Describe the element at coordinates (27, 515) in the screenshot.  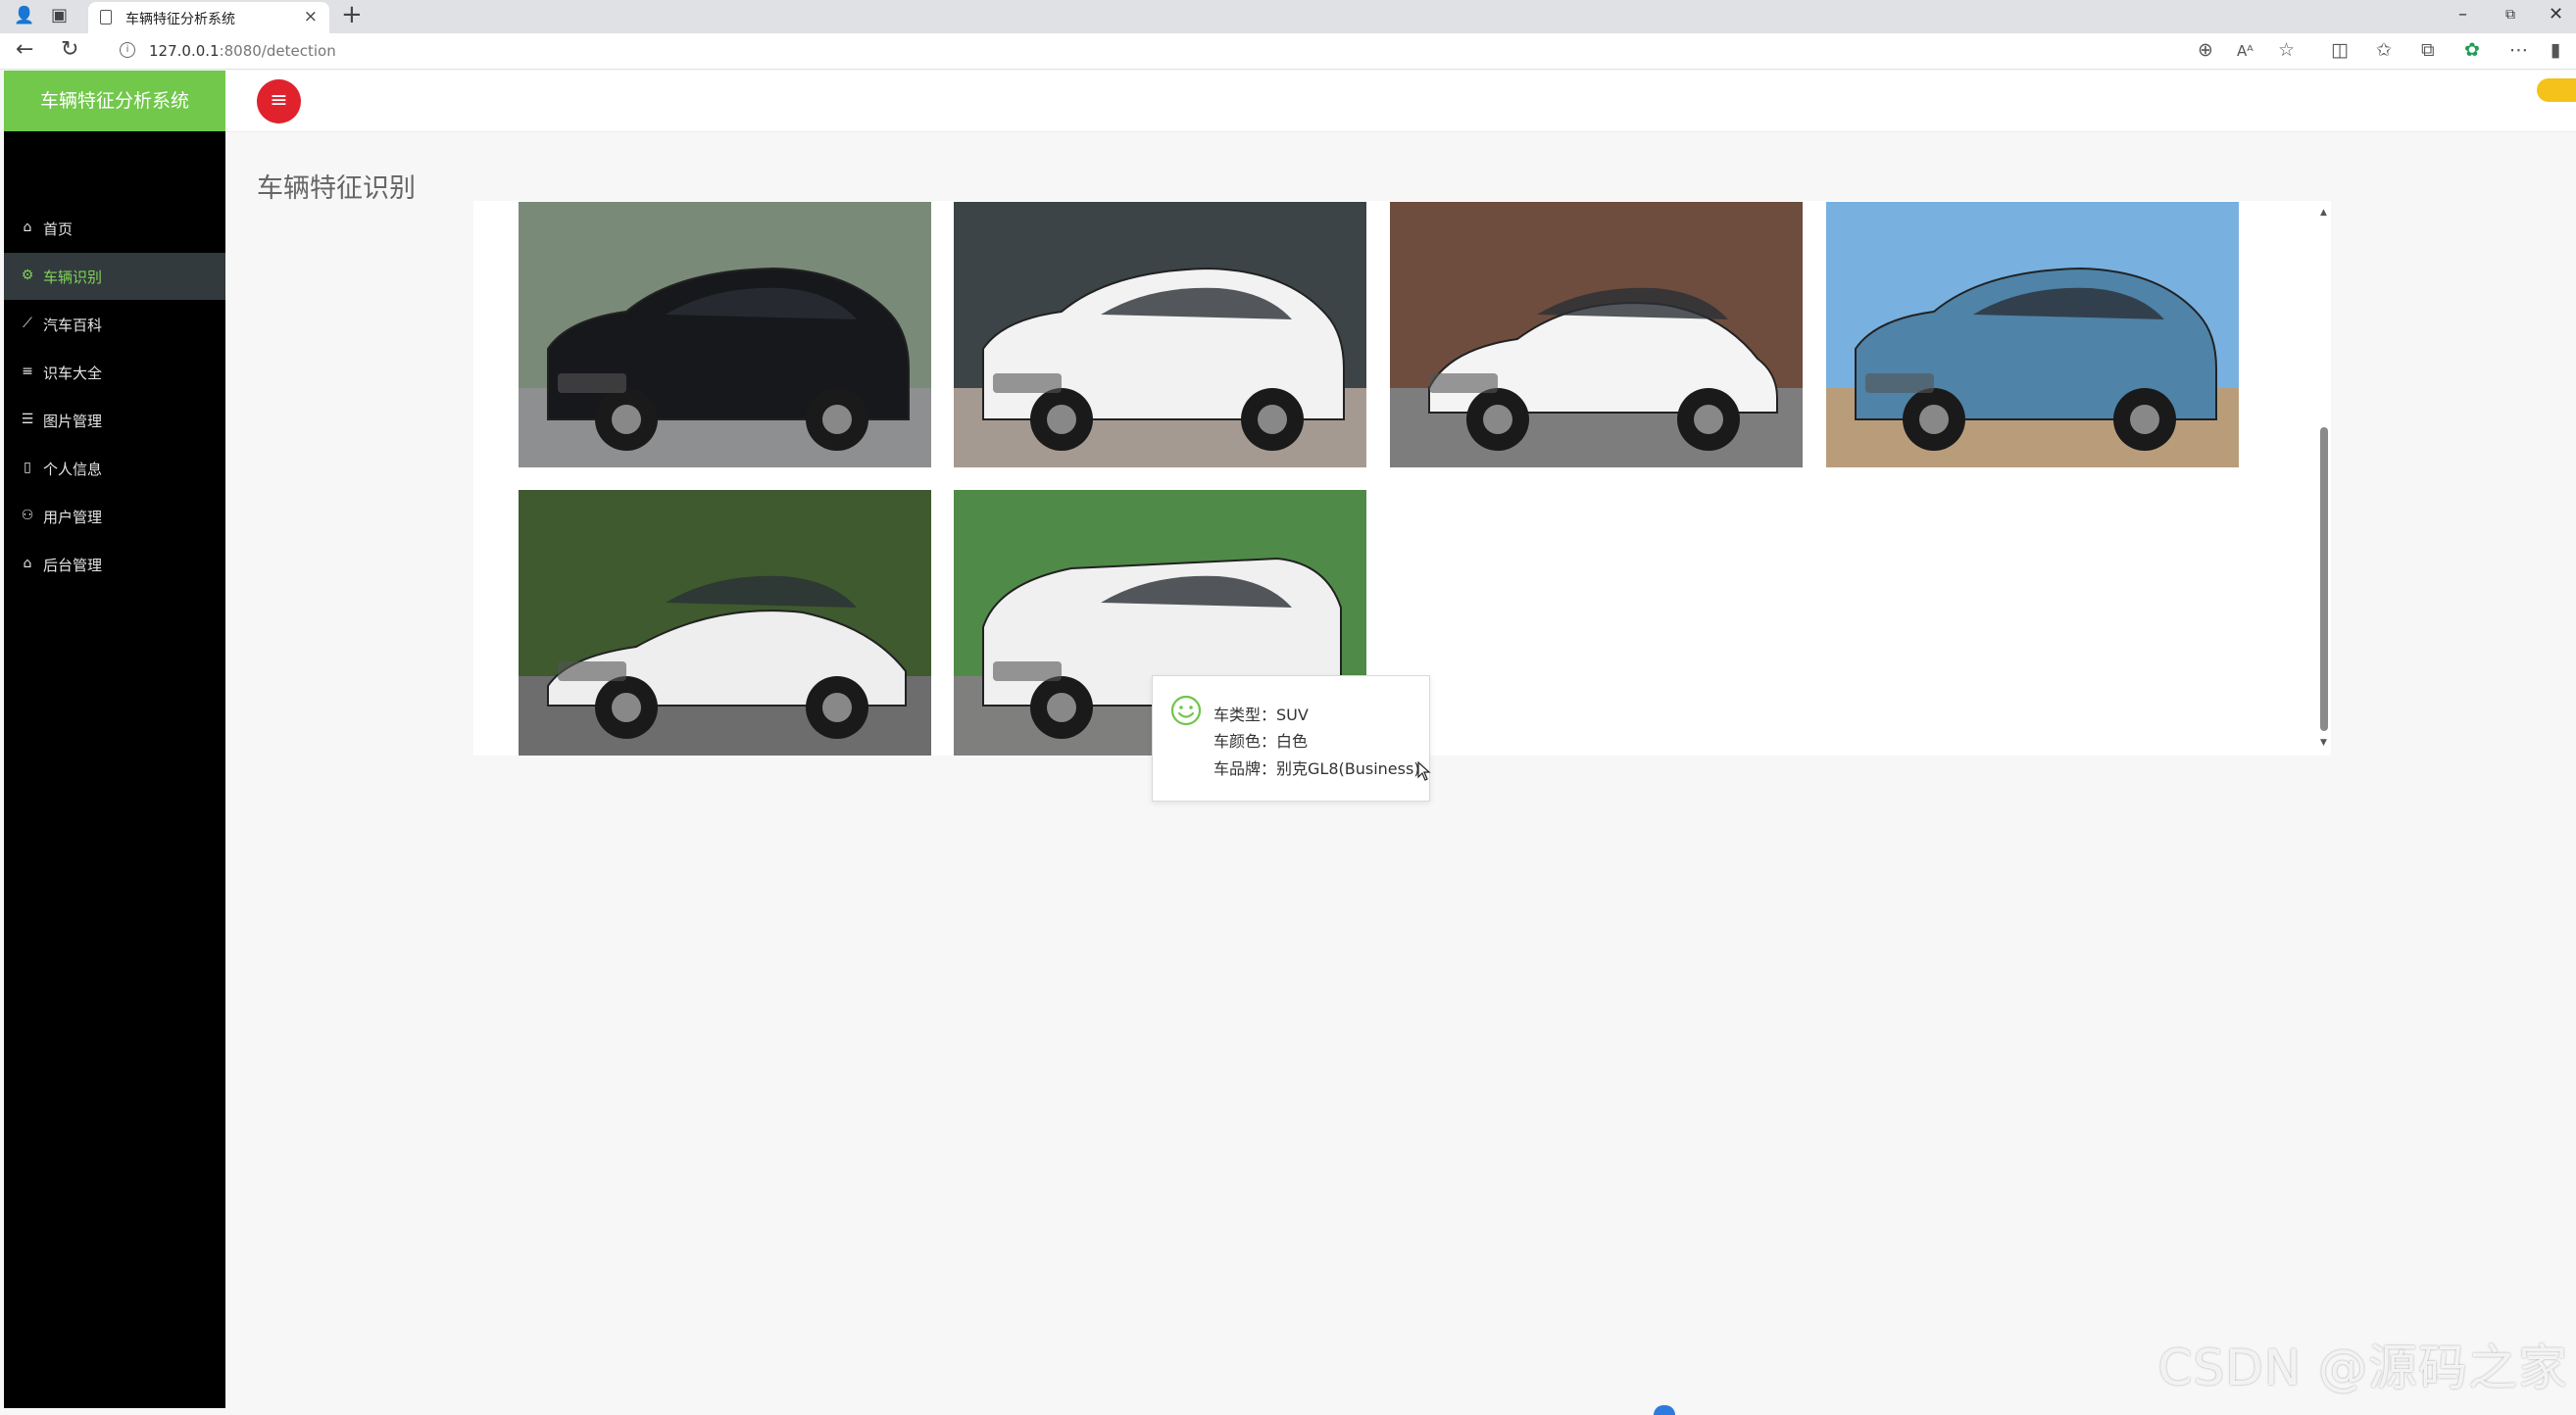
I see `users-icon: ⚇` at that location.